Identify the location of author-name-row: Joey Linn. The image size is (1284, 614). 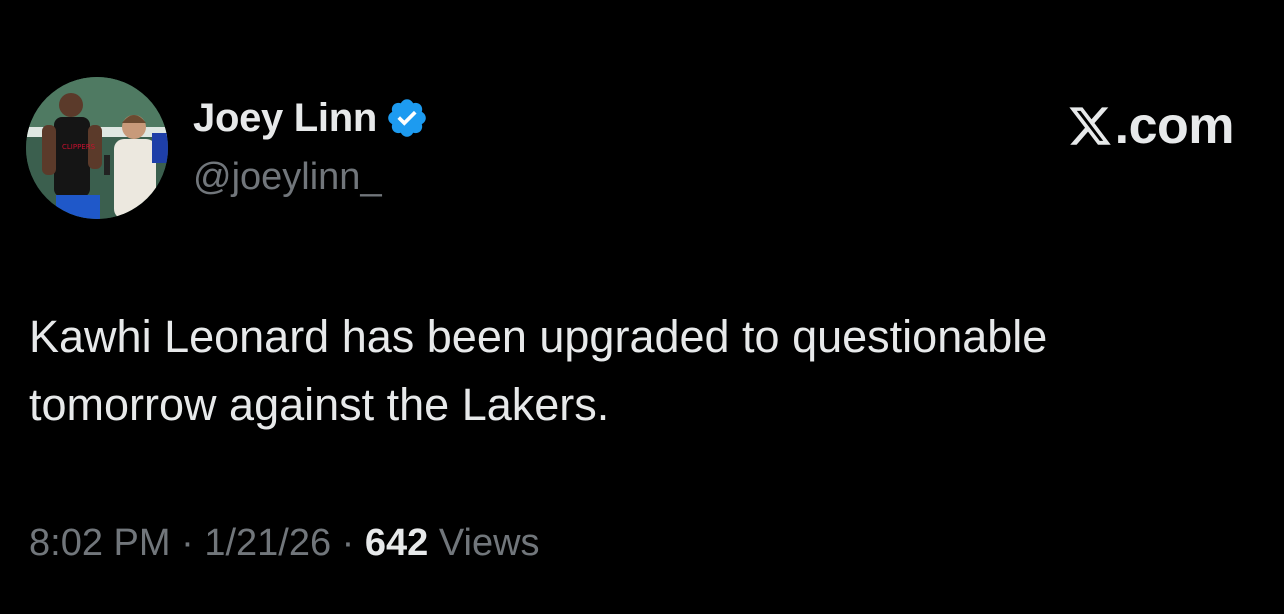
(311, 118).